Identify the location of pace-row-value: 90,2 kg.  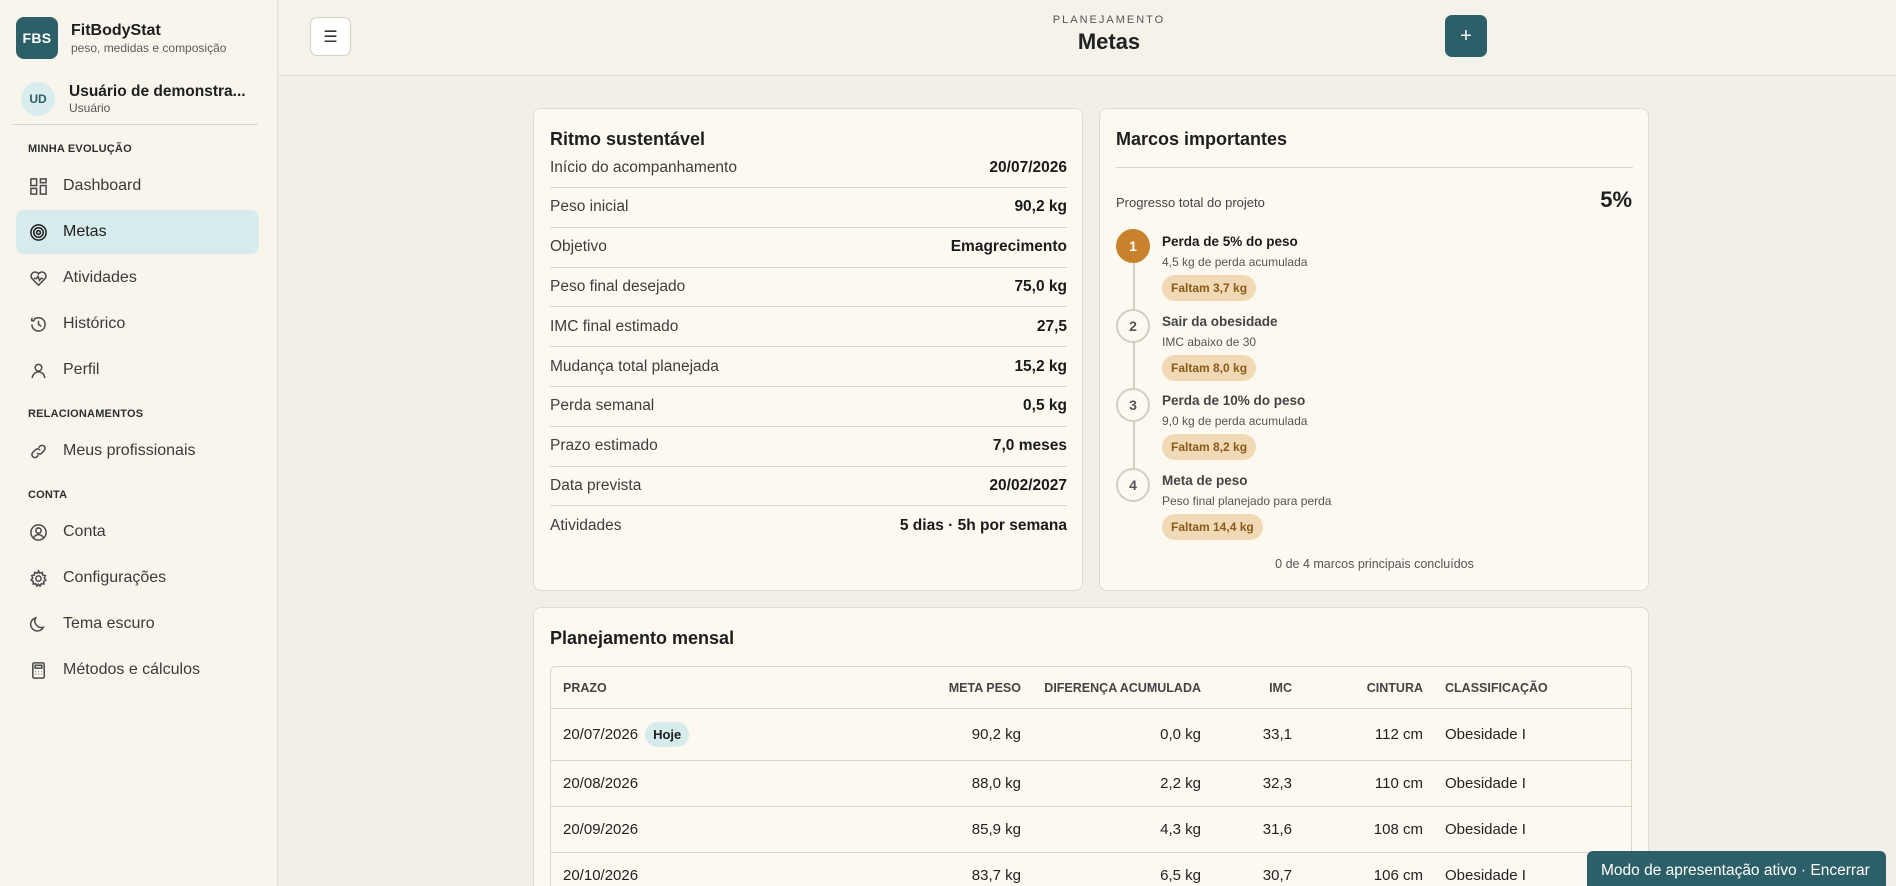
(1040, 207).